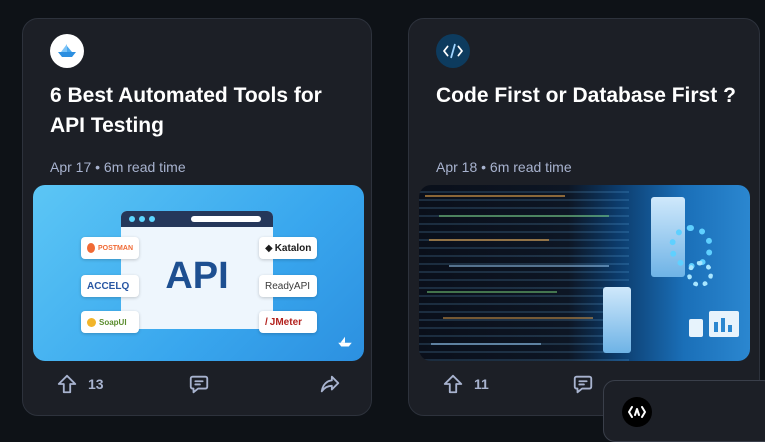  I want to click on server-graphic, so click(617, 320).